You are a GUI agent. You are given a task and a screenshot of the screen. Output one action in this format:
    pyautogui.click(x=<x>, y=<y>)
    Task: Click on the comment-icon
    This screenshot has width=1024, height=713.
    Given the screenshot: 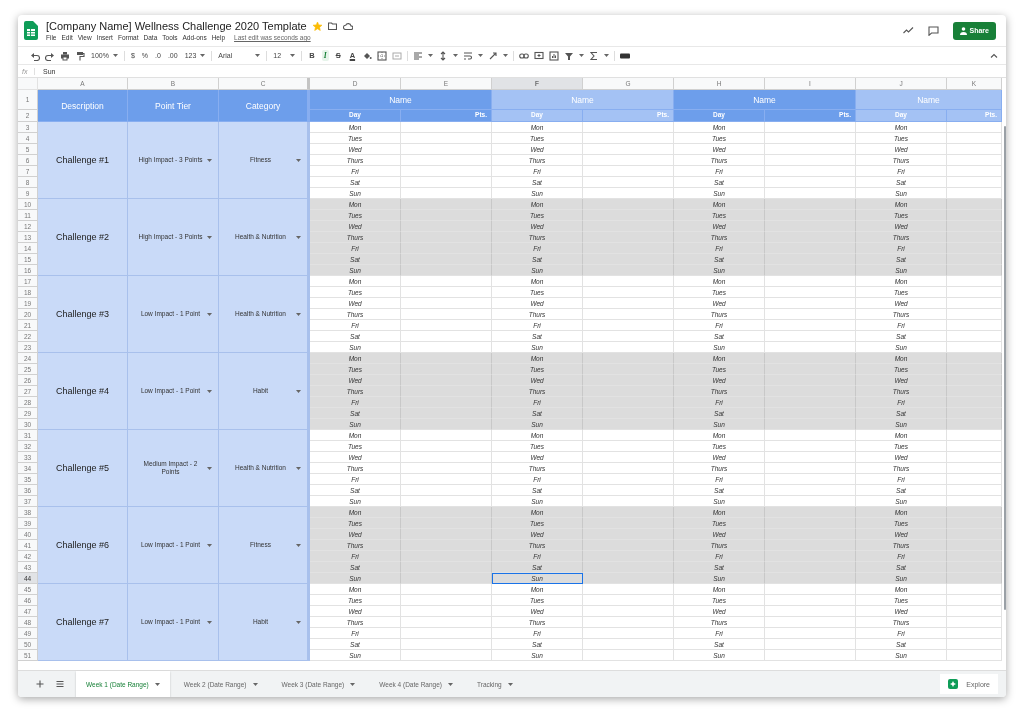 What is the action you would take?
    pyautogui.click(x=933, y=30)
    